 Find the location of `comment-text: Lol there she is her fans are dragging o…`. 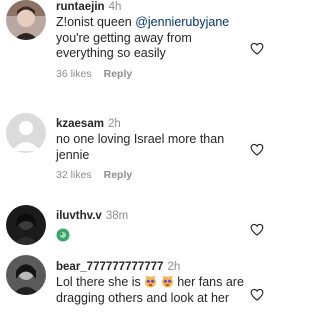

comment-text: Lol there she is her fans are dragging o… is located at coordinates (150, 290).